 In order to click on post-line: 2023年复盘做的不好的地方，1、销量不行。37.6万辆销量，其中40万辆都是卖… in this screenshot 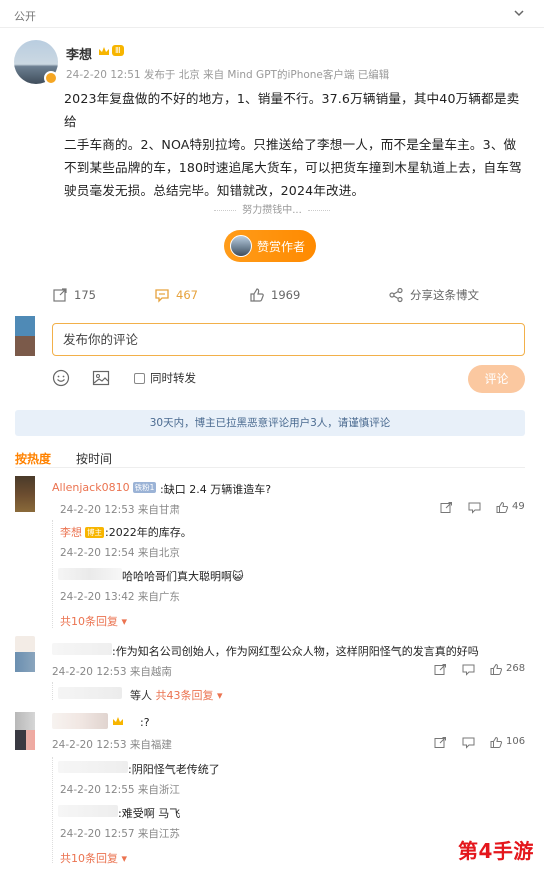, I will do `click(292, 110)`.